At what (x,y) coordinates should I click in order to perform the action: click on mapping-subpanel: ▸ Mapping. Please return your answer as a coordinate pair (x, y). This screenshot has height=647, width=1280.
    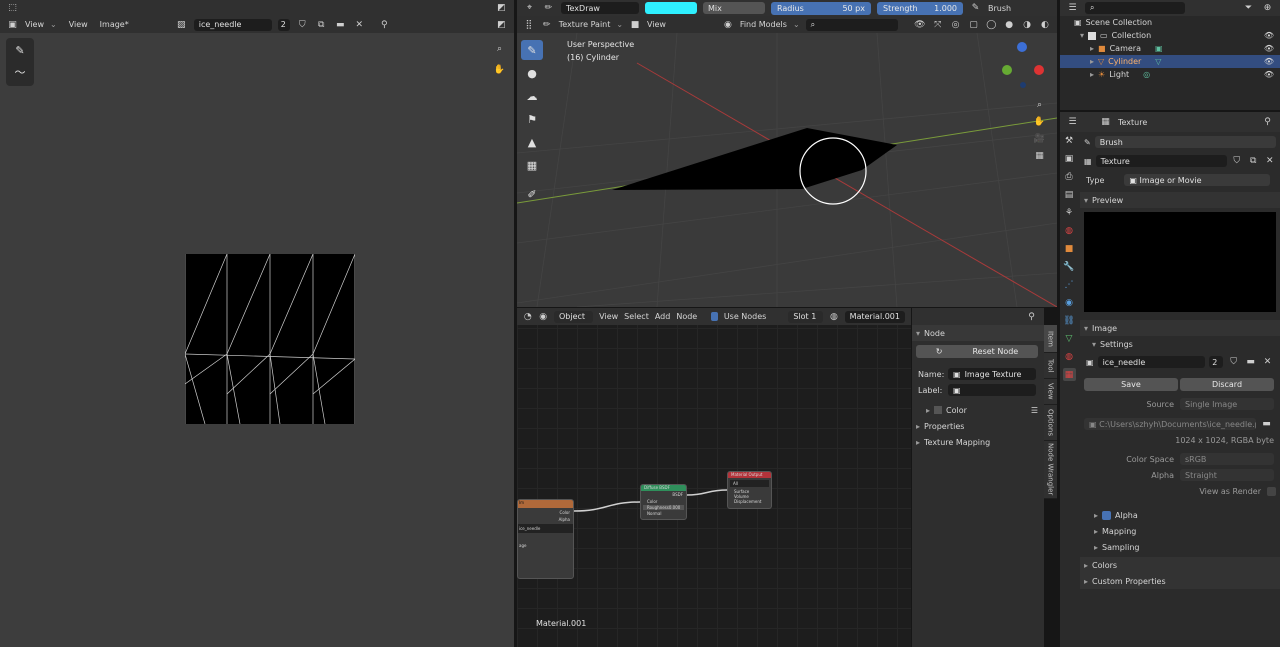
    Looking at the image, I should click on (1180, 531).